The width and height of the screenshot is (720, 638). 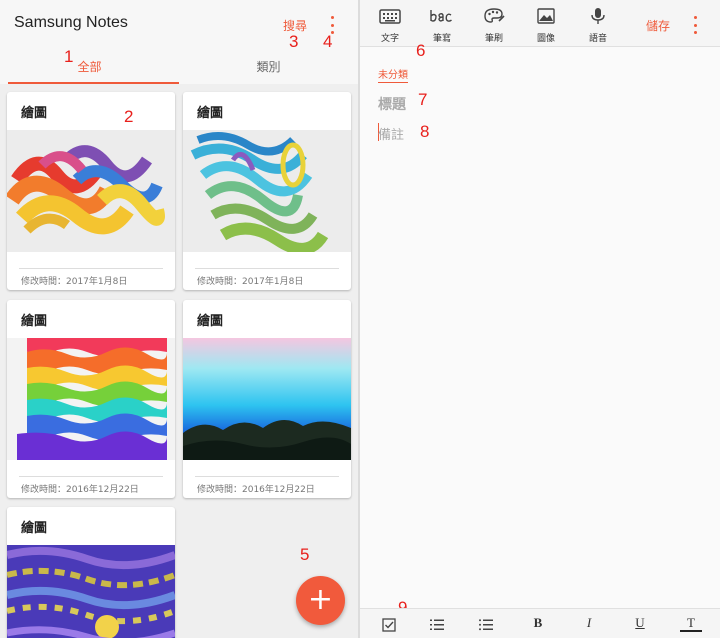 I want to click on add-note-button: +, so click(x=320, y=600).